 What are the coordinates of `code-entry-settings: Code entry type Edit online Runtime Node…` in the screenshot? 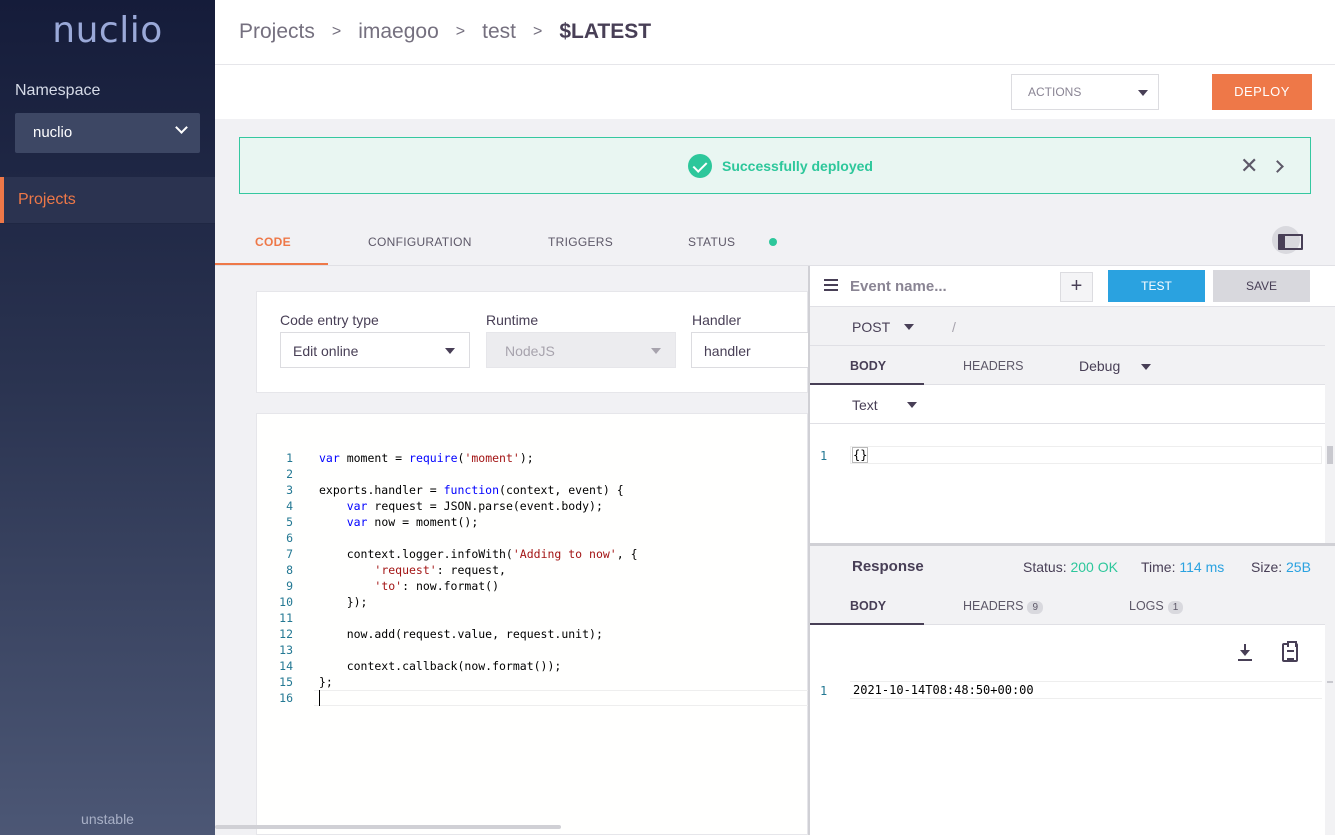 It's located at (532, 342).